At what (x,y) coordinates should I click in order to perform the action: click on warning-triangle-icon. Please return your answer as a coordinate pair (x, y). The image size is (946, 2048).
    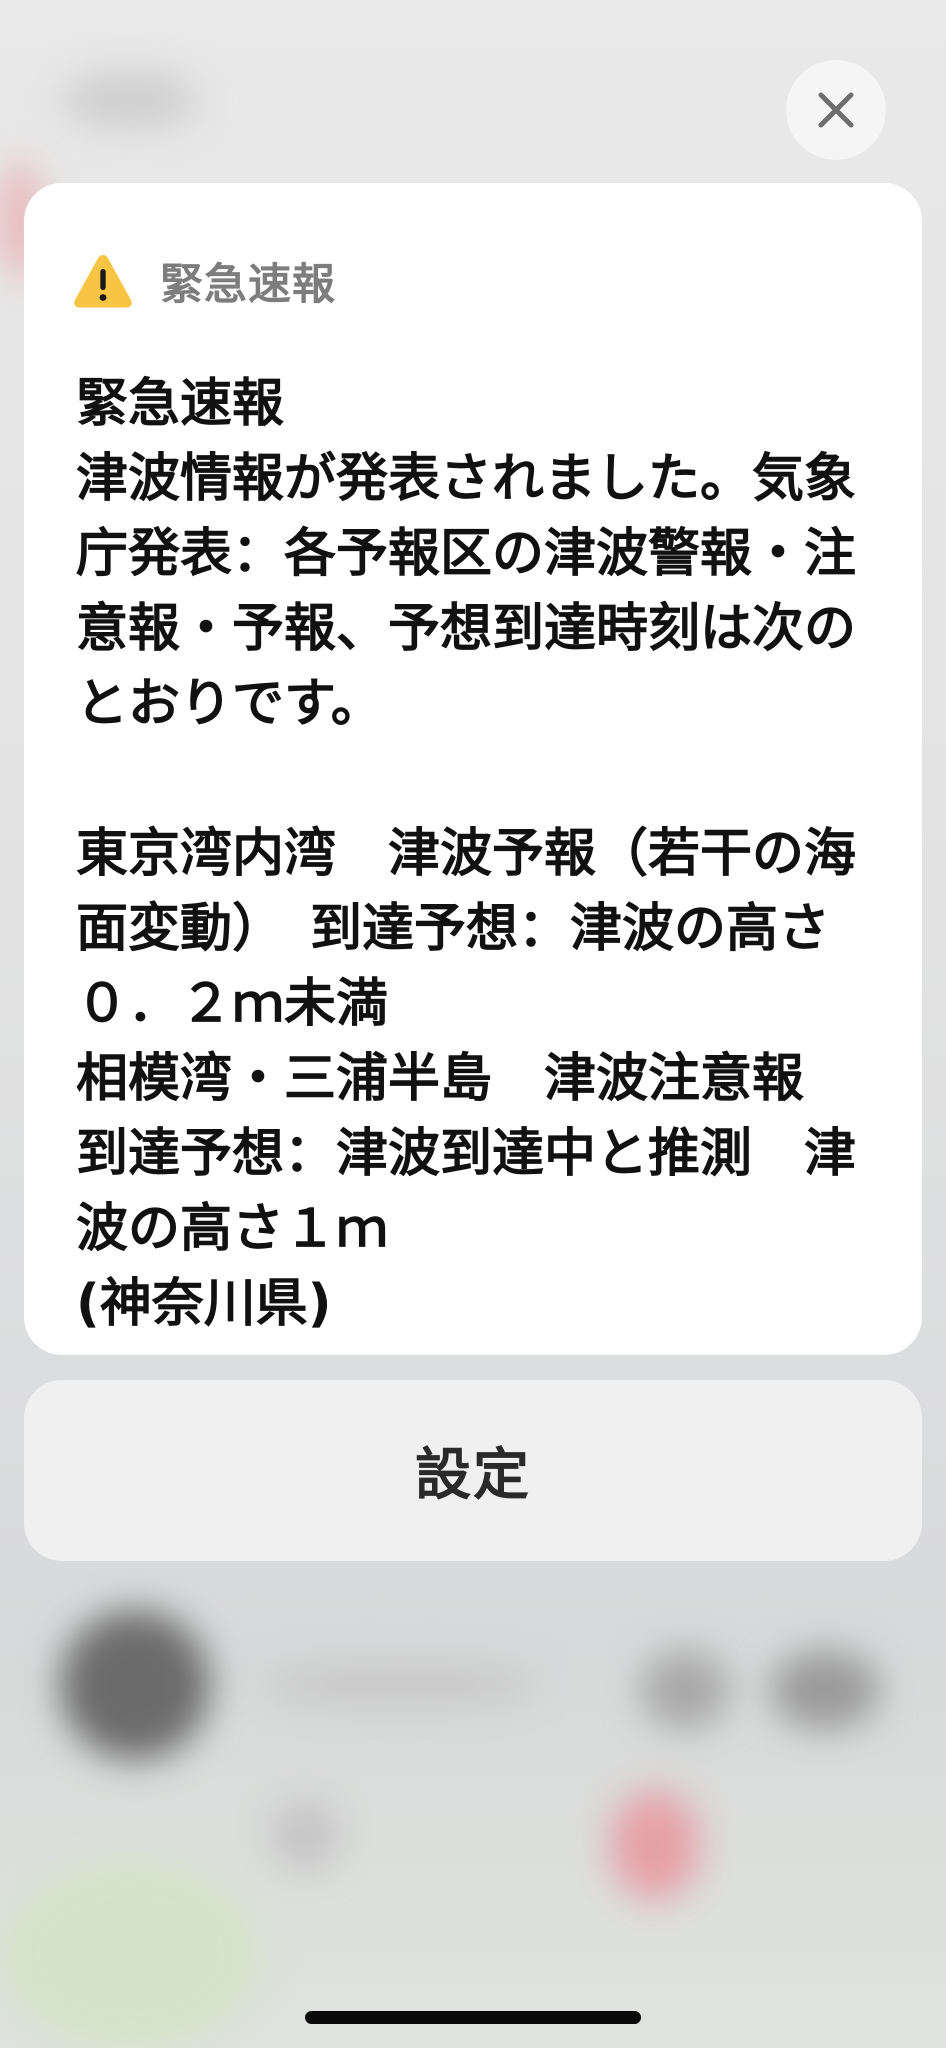
    Looking at the image, I should click on (103, 281).